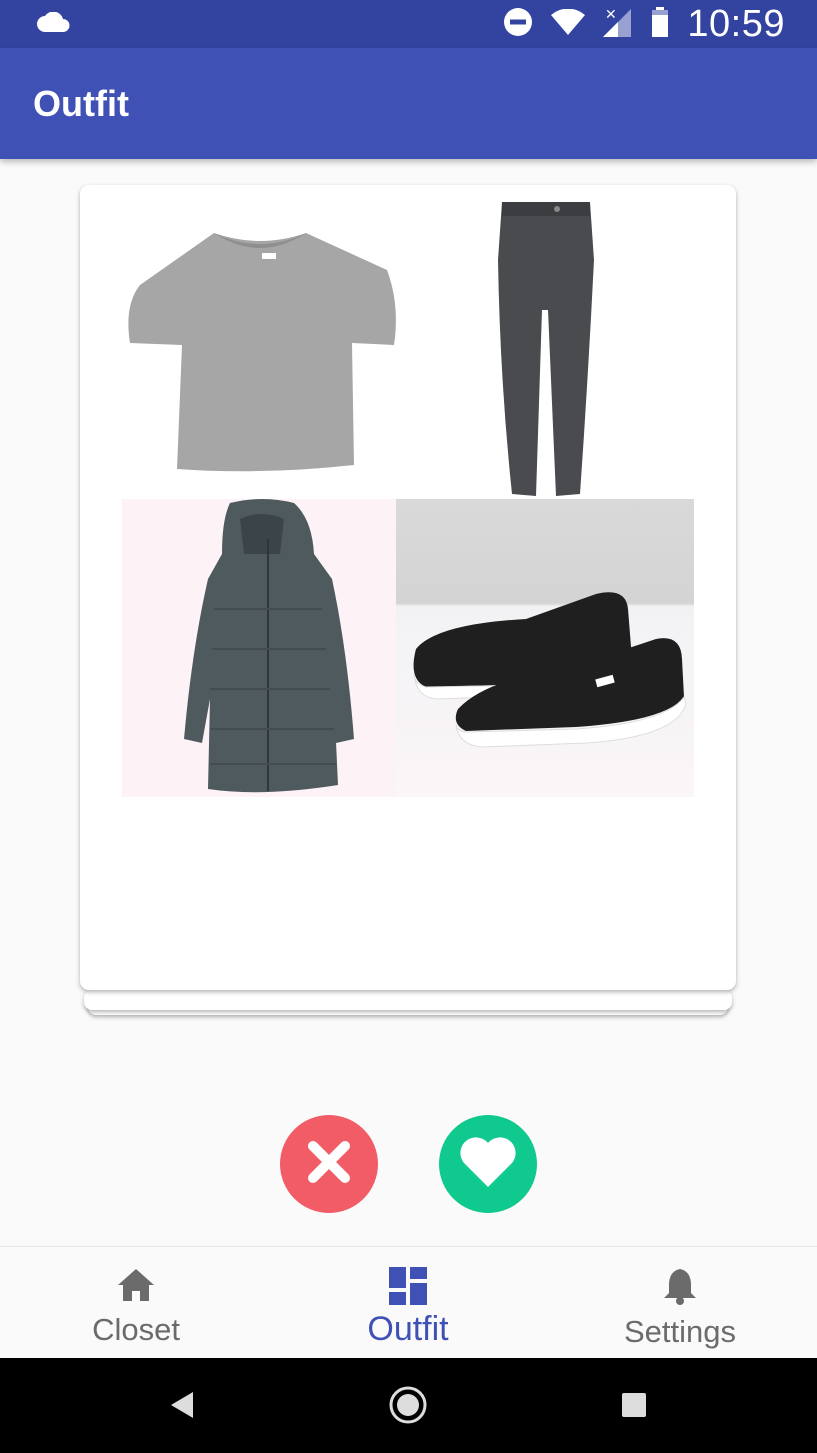 This screenshot has height=1453, width=817. What do you see at coordinates (545, 350) in the screenshot?
I see `pants-image` at bounding box center [545, 350].